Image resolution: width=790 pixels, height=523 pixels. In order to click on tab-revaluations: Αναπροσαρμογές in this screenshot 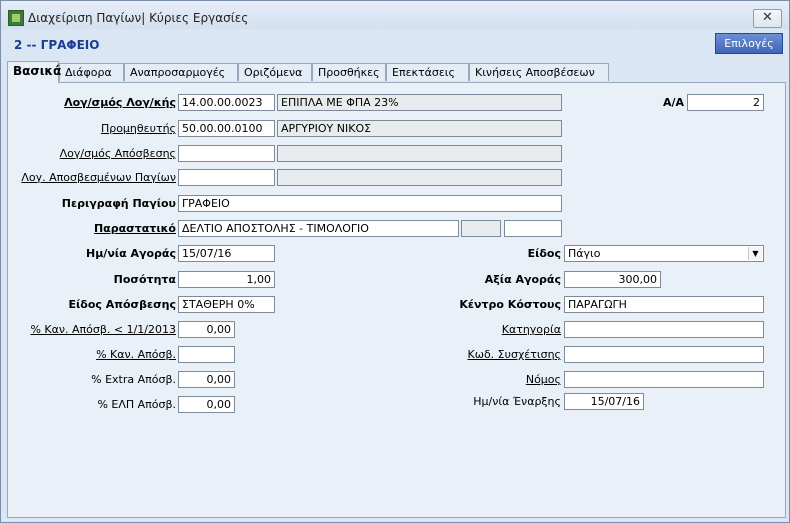, I will do `click(181, 72)`.